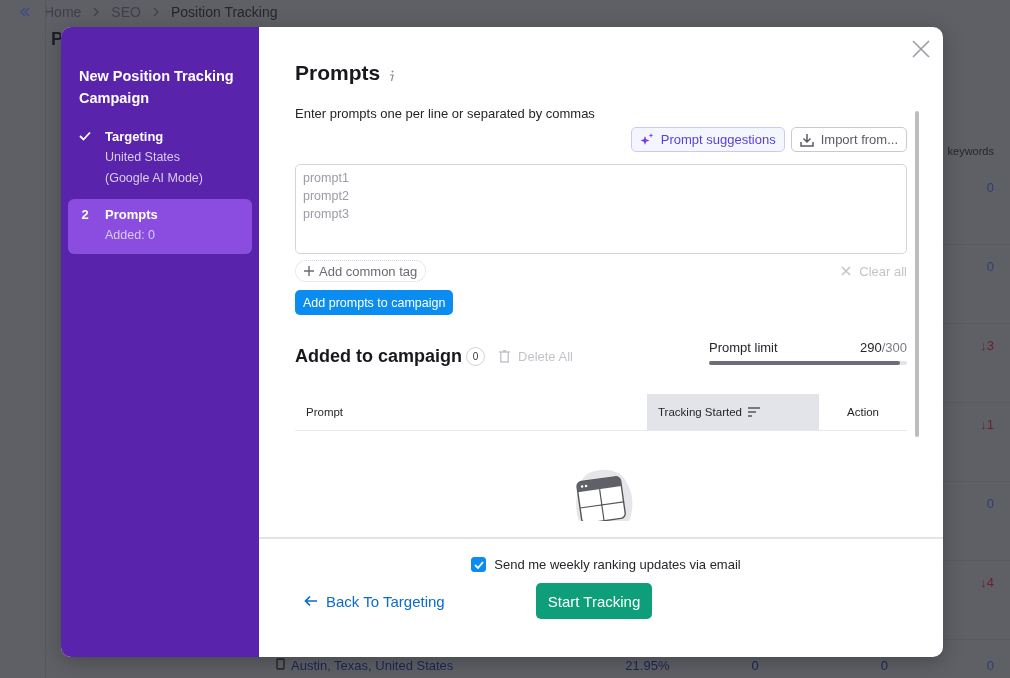 The width and height of the screenshot is (1010, 678). I want to click on step-item: 2 Prompts Added: 0, so click(160, 226).